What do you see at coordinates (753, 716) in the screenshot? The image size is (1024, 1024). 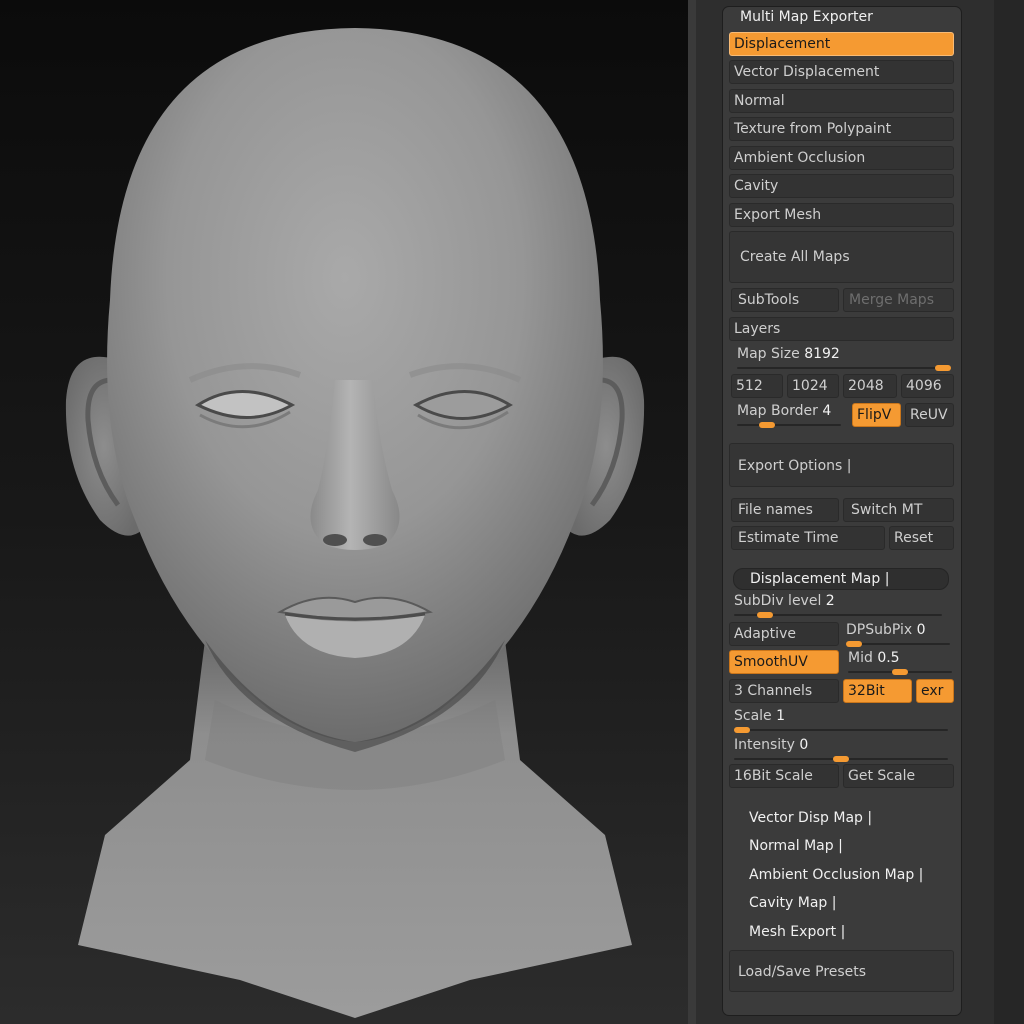 I see `scale-label: Scale` at bounding box center [753, 716].